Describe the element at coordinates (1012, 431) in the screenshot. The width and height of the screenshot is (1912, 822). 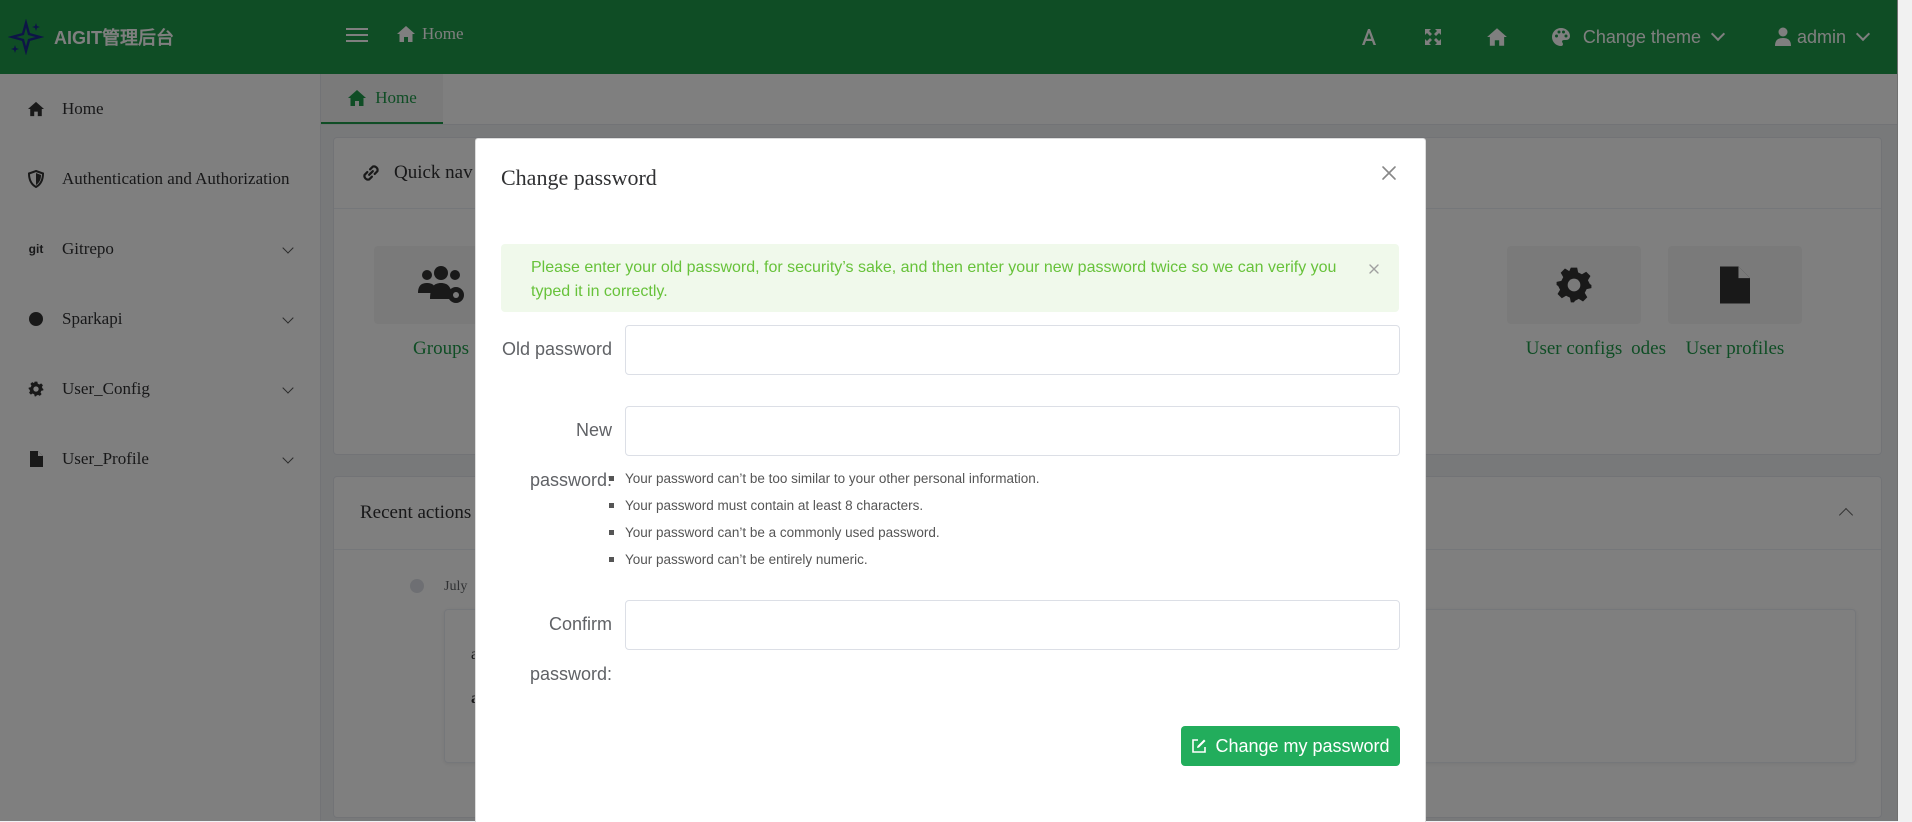
I see `new-password-input` at that location.